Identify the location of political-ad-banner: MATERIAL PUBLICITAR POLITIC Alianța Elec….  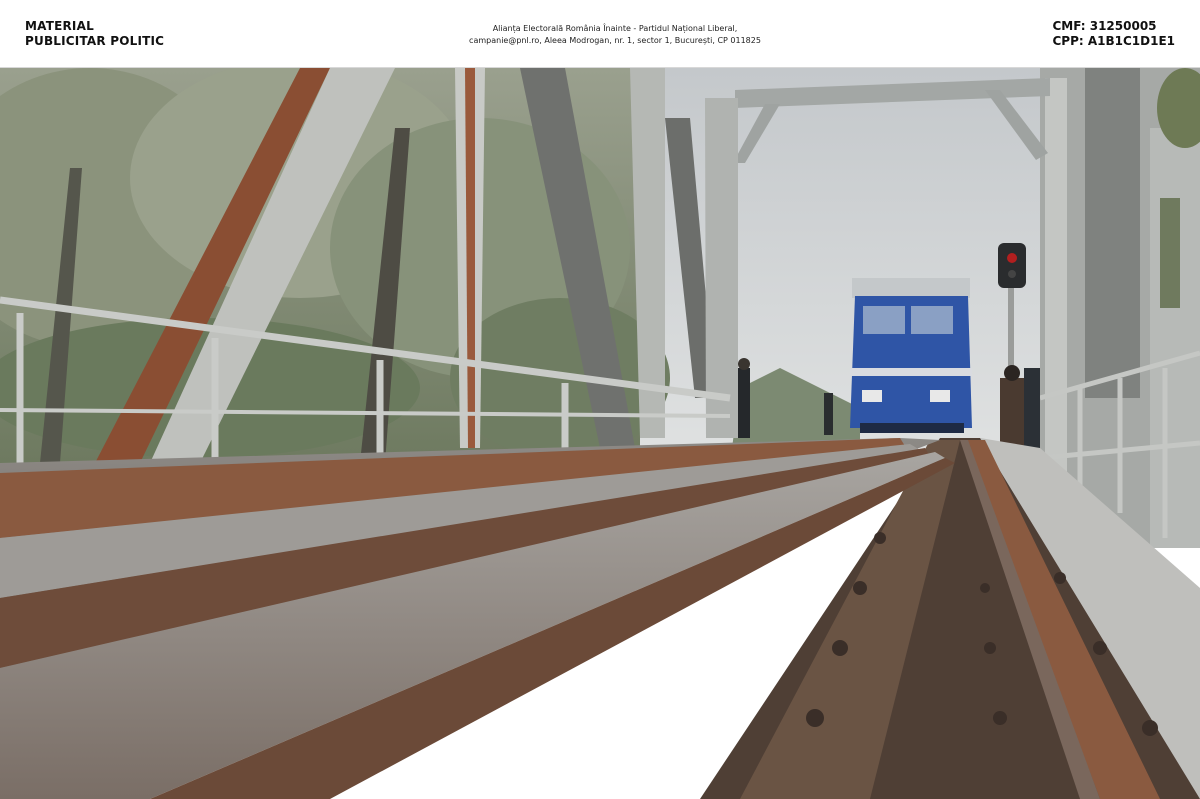
(600, 34).